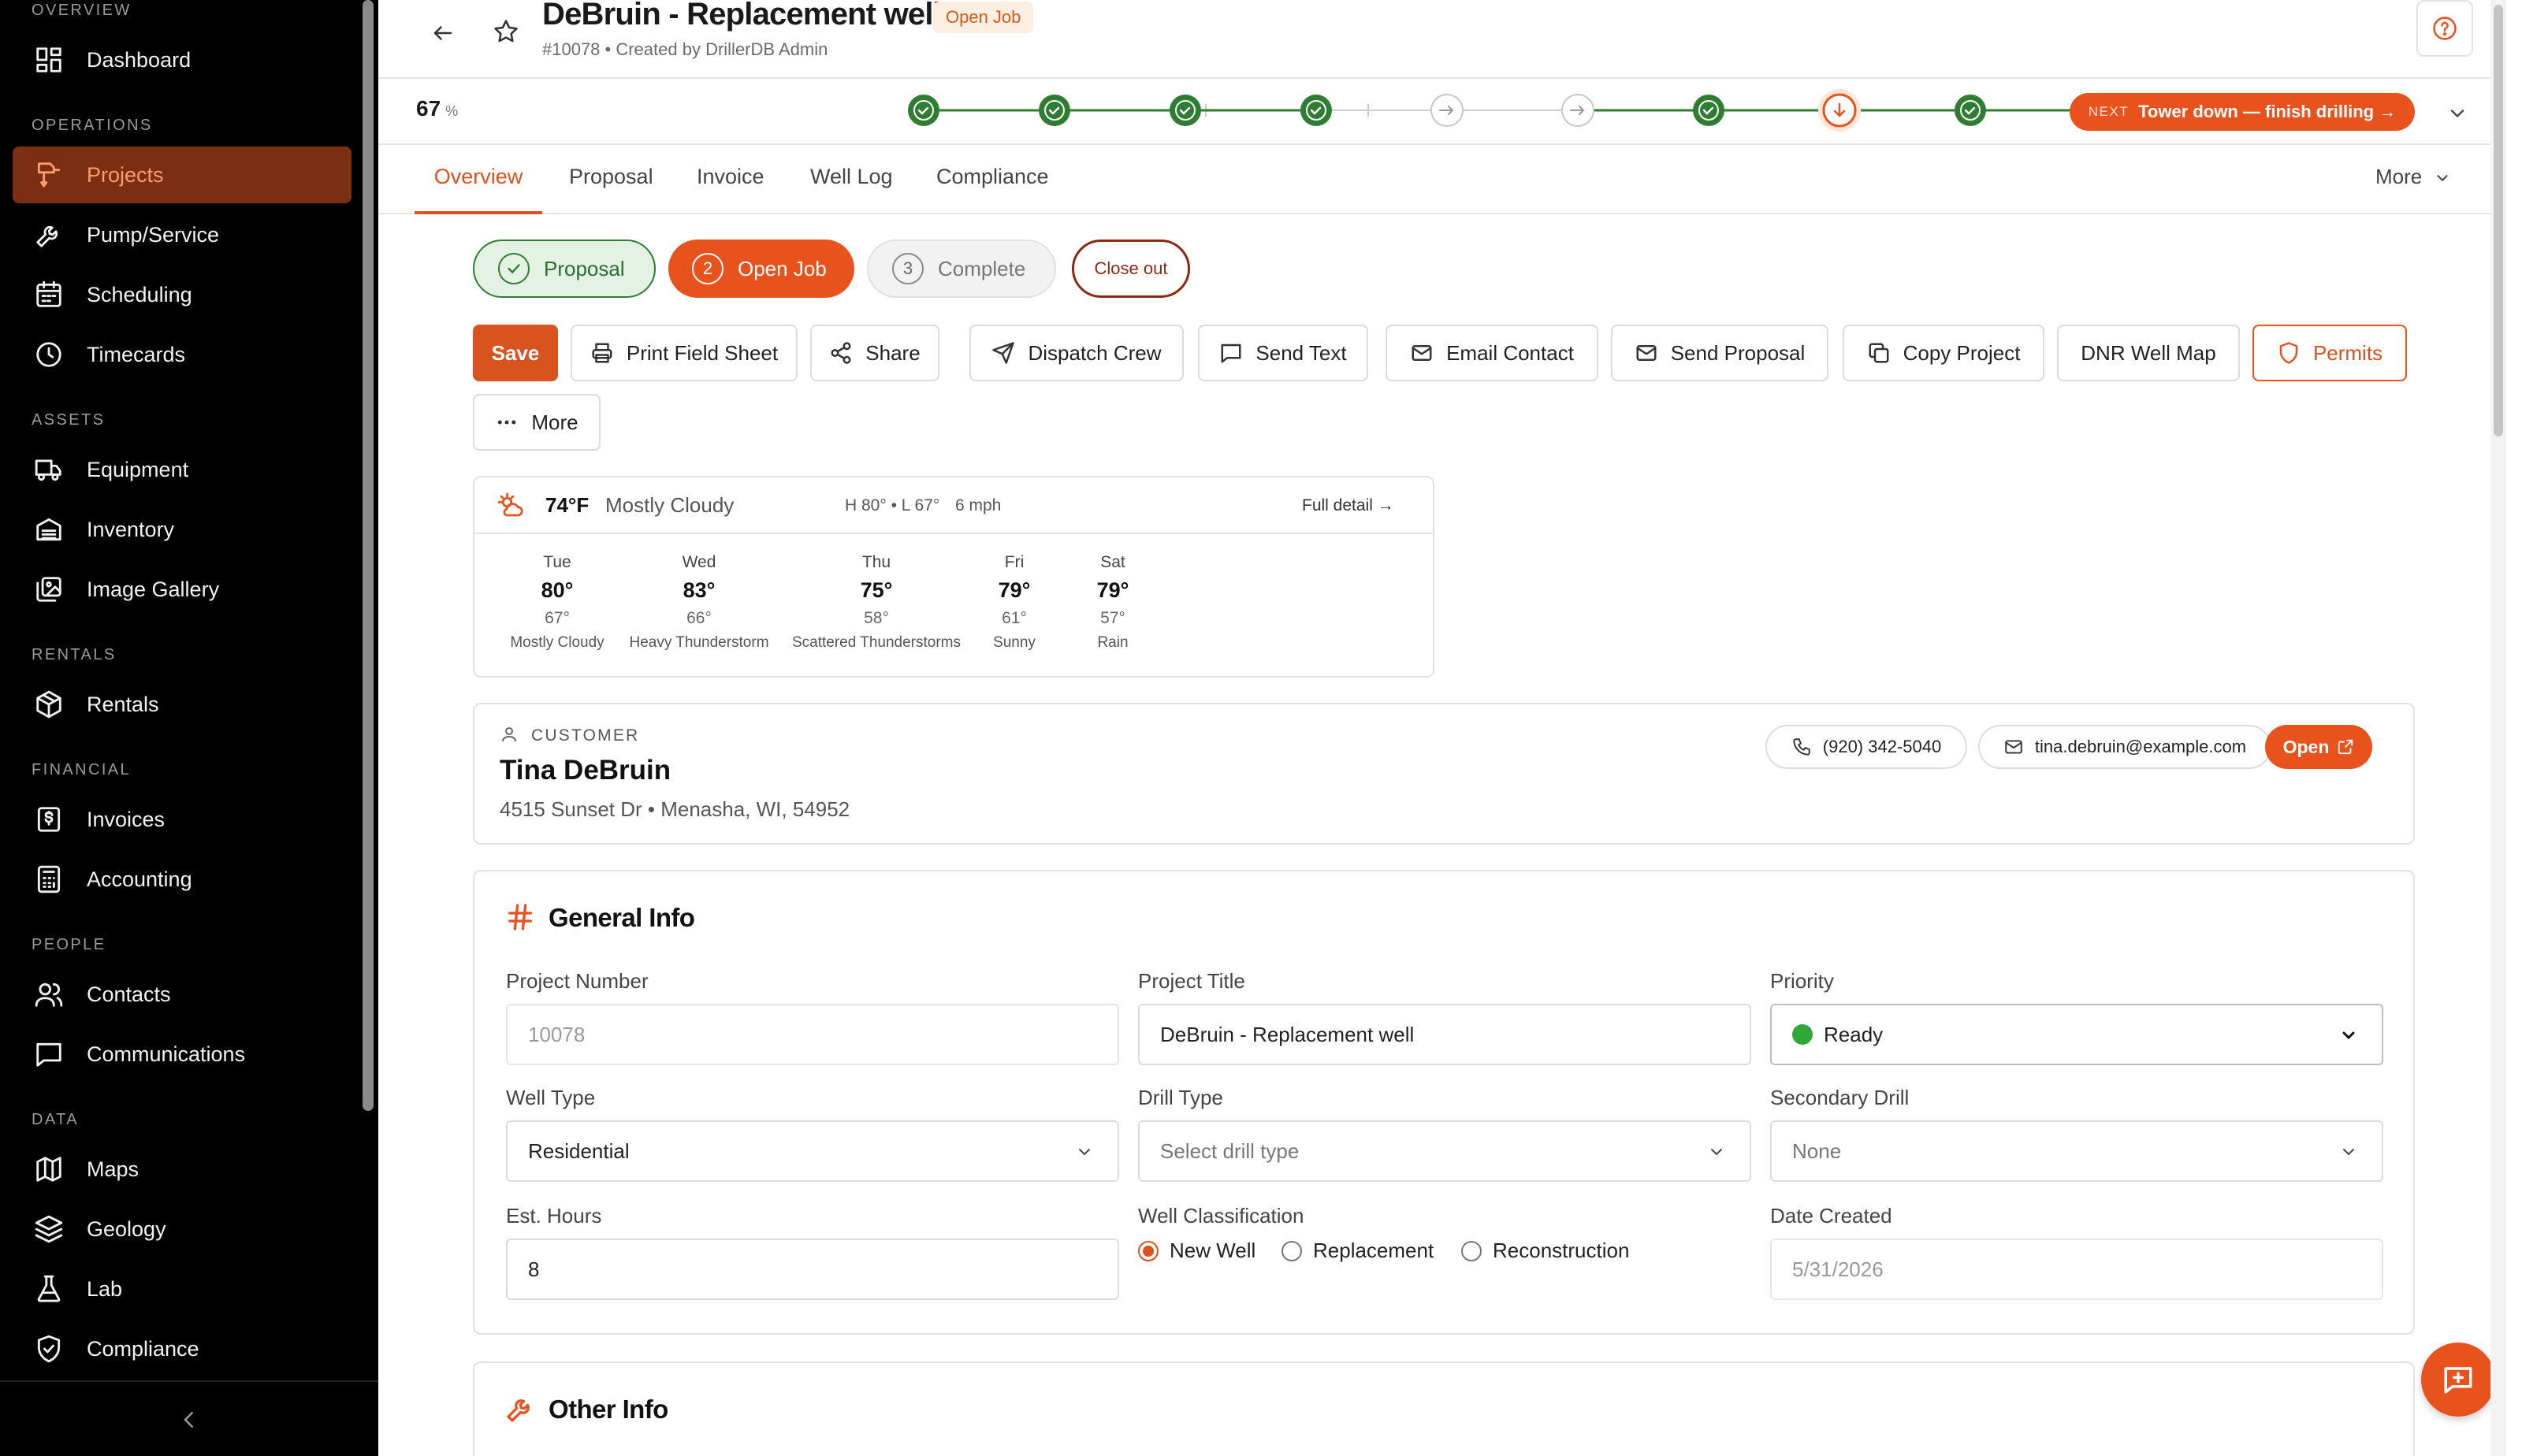  What do you see at coordinates (1444, 1151) in the screenshot?
I see `drill-type-select: Select drill type` at bounding box center [1444, 1151].